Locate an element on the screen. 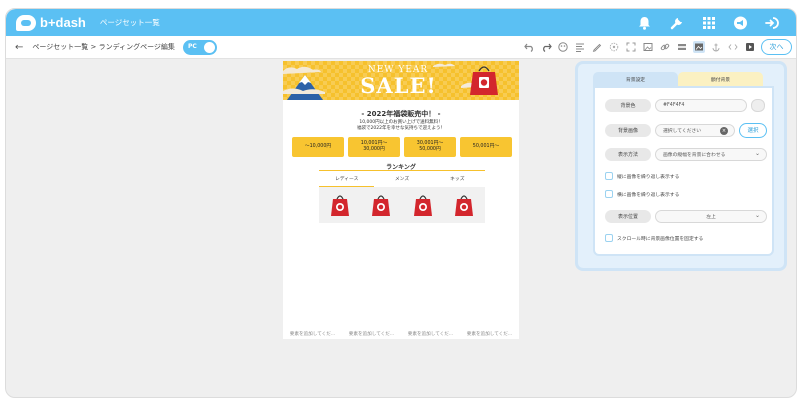 Image resolution: width=800 pixels, height=402 pixels. ranking-tabs: レディース メンズ キッズ is located at coordinates (402, 181).